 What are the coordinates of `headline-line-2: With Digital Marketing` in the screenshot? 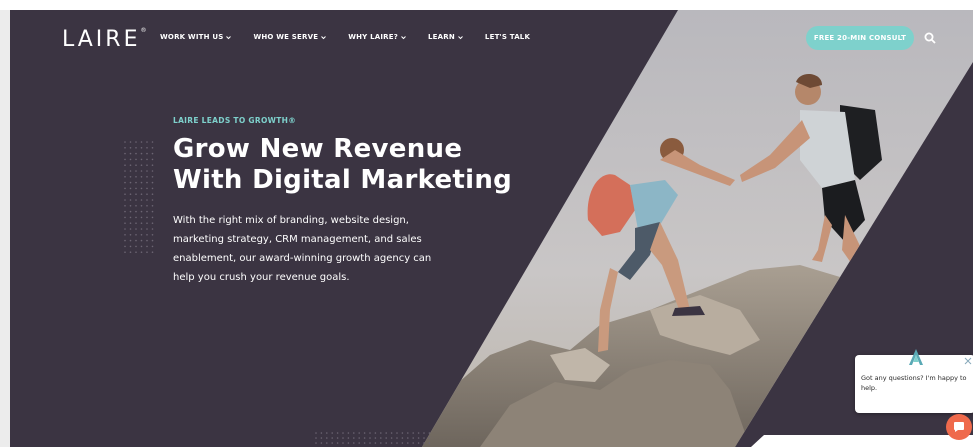 It's located at (343, 180).